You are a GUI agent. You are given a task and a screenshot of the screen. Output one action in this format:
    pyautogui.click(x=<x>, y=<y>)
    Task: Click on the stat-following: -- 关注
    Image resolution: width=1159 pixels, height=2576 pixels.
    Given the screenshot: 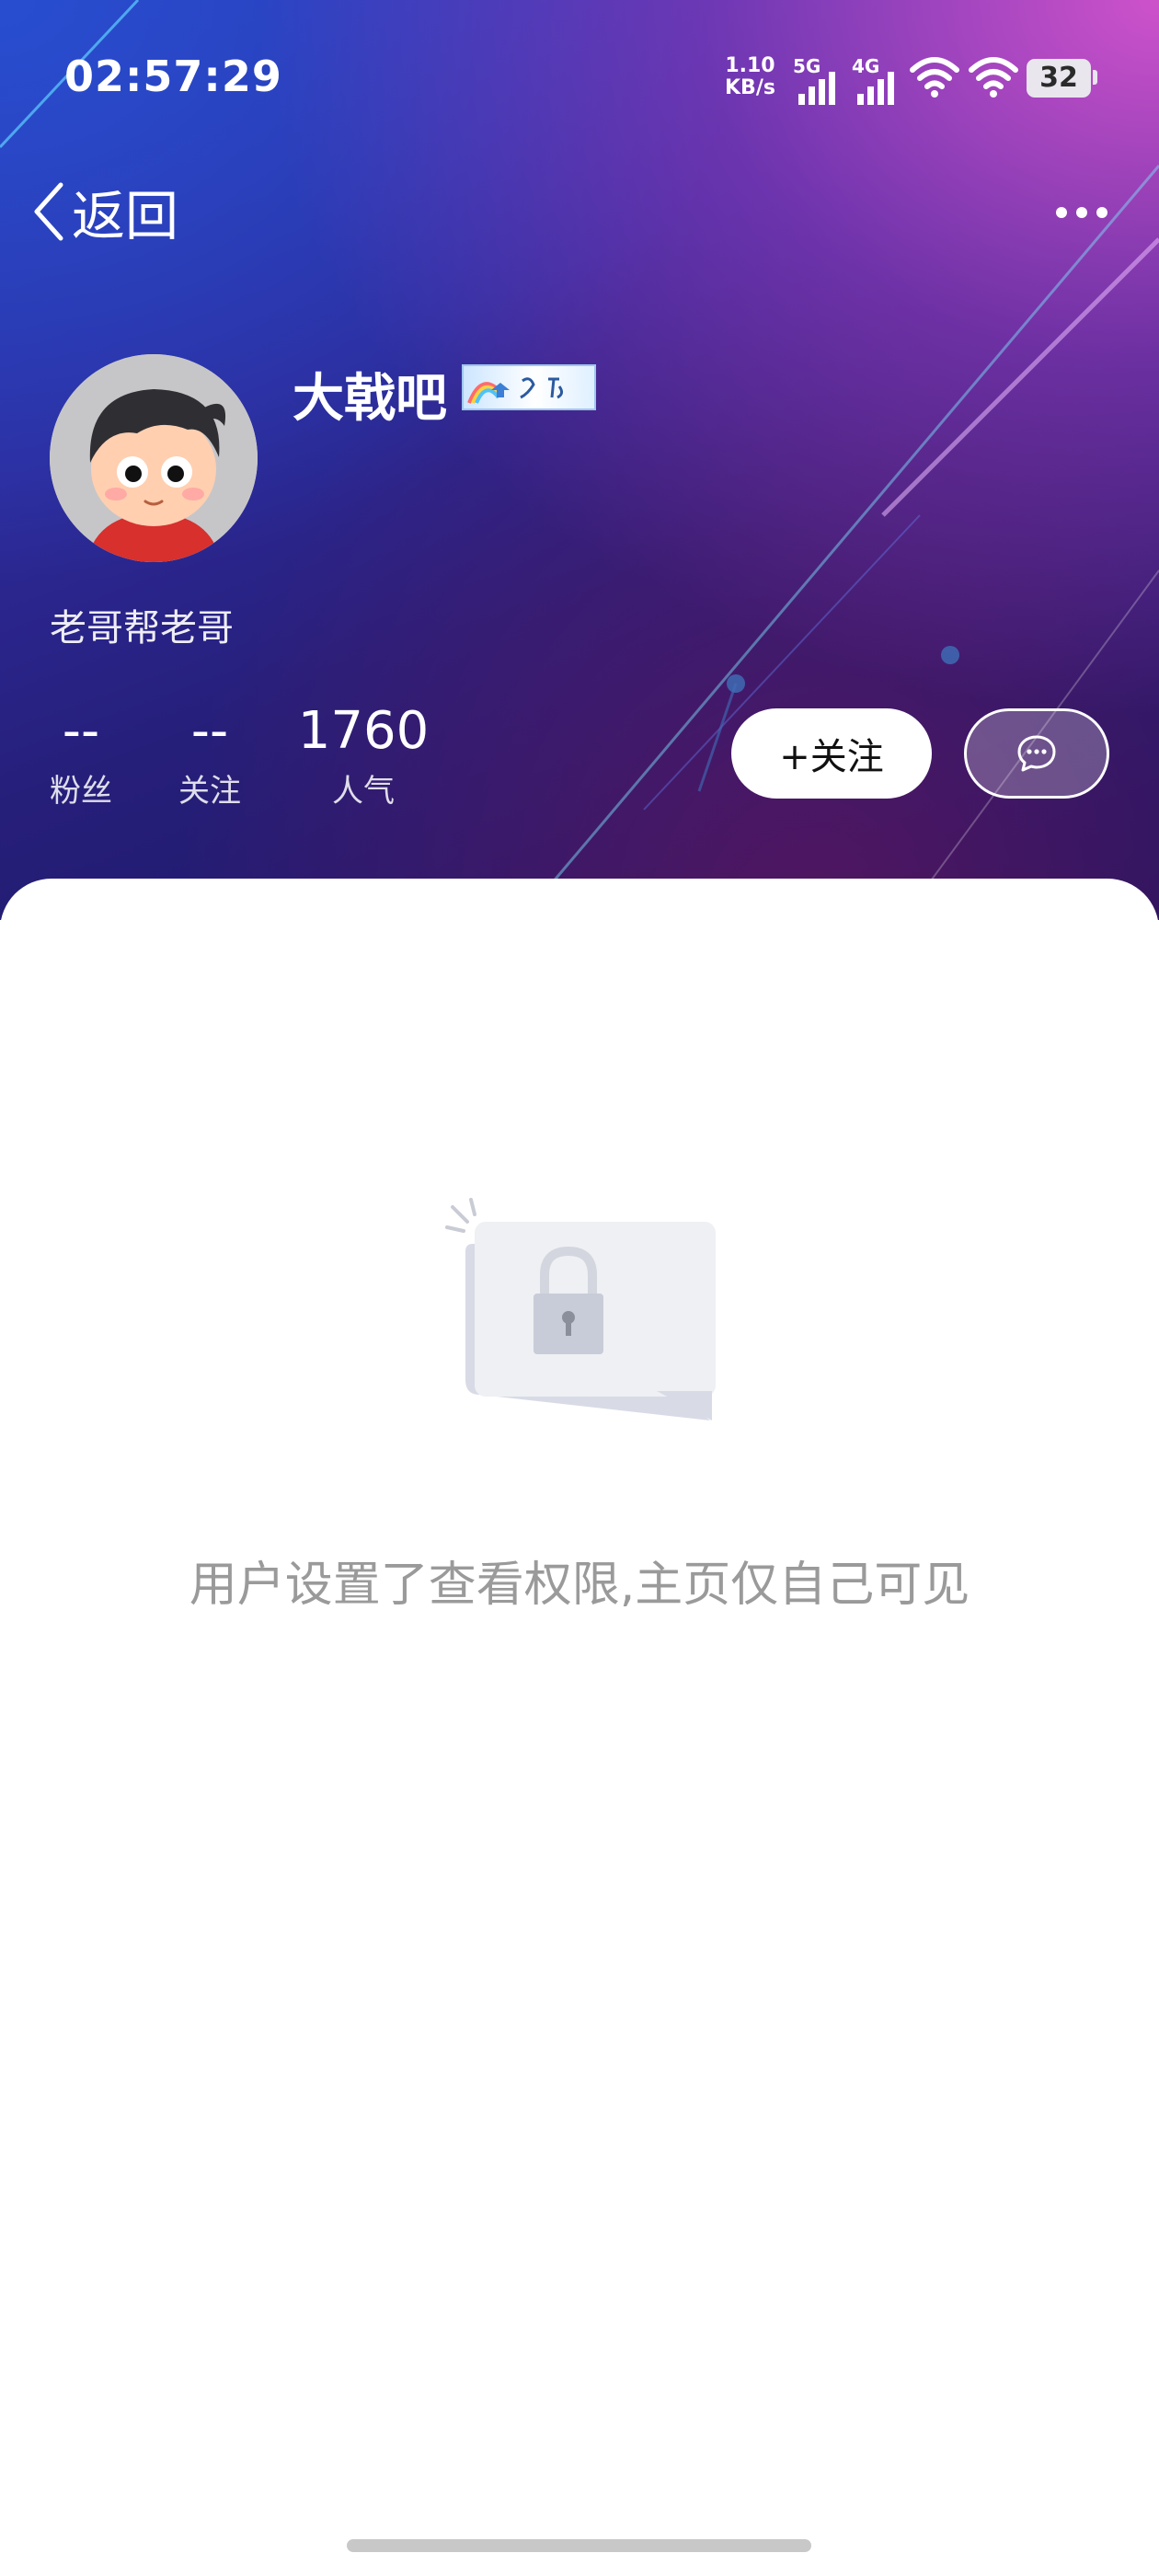 What is the action you would take?
    pyautogui.click(x=210, y=755)
    